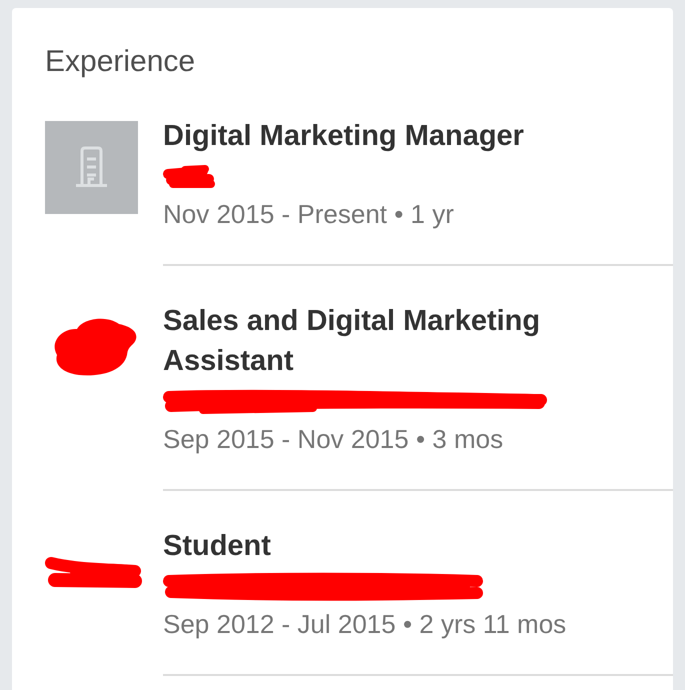 Image resolution: width=685 pixels, height=690 pixels. What do you see at coordinates (344, 136) in the screenshot?
I see `job-title: Digital Marketing Manager` at bounding box center [344, 136].